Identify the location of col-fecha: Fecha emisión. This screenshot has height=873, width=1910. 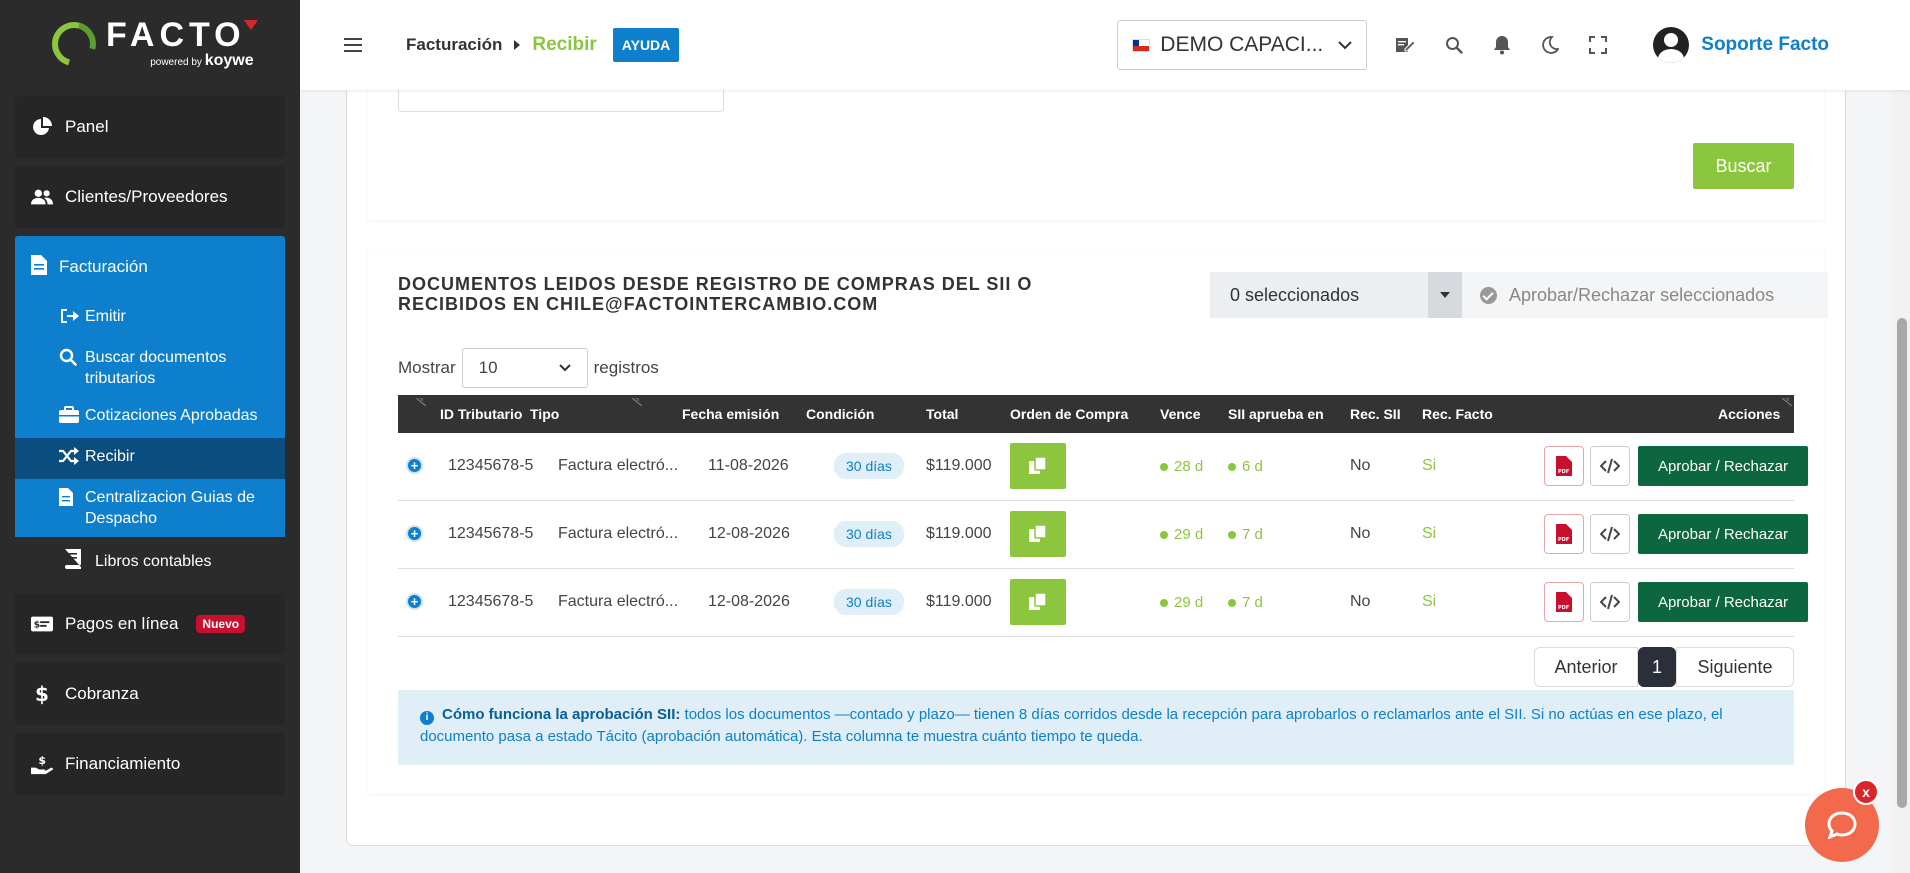
(730, 414).